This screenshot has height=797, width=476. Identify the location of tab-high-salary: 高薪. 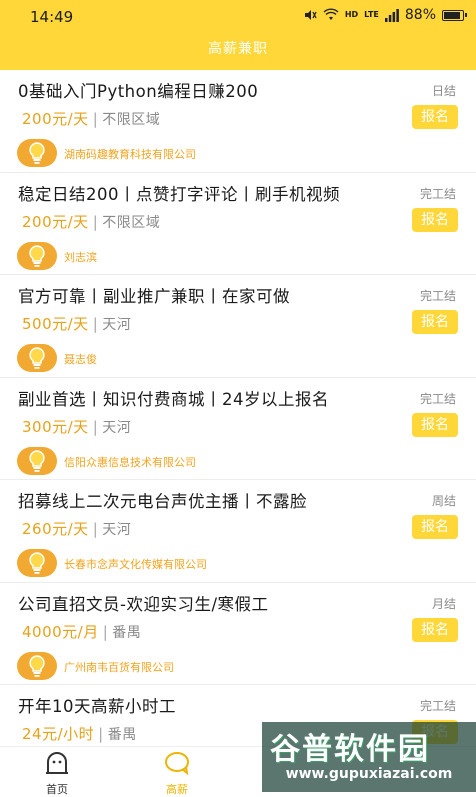
(177, 774).